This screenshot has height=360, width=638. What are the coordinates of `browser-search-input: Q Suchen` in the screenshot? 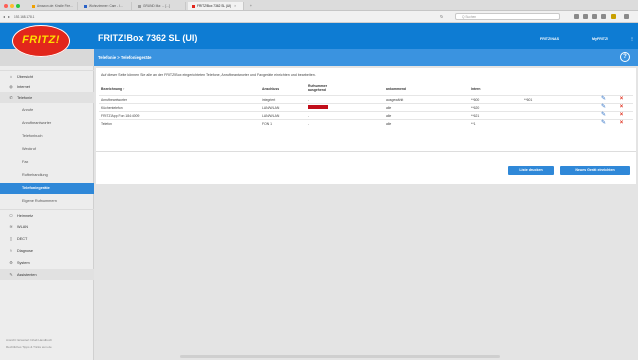 It's located at (507, 16).